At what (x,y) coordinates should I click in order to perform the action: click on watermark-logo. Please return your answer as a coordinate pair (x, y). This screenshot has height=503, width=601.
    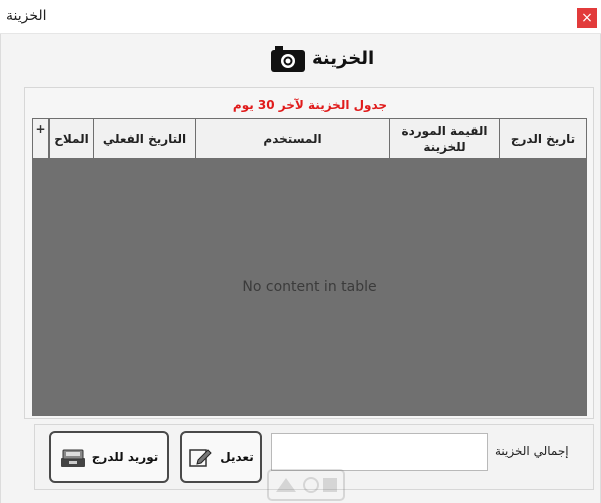
    Looking at the image, I should click on (306, 485).